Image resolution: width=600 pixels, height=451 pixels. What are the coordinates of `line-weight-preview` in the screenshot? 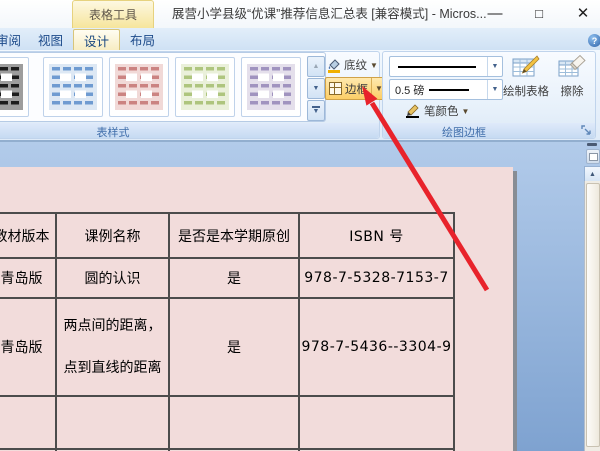 It's located at (449, 89).